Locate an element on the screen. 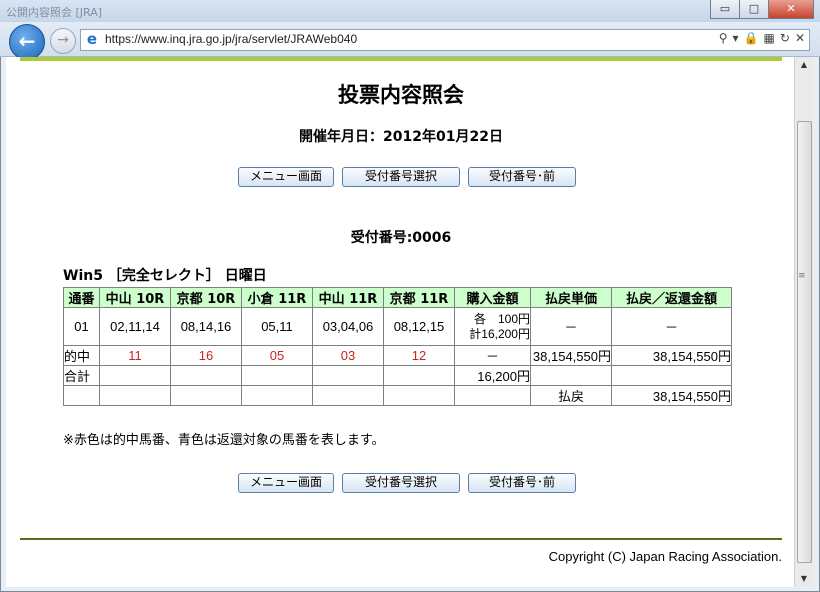 This screenshot has height=592, width=820. page-title: 投票内容照会 is located at coordinates (401, 95).